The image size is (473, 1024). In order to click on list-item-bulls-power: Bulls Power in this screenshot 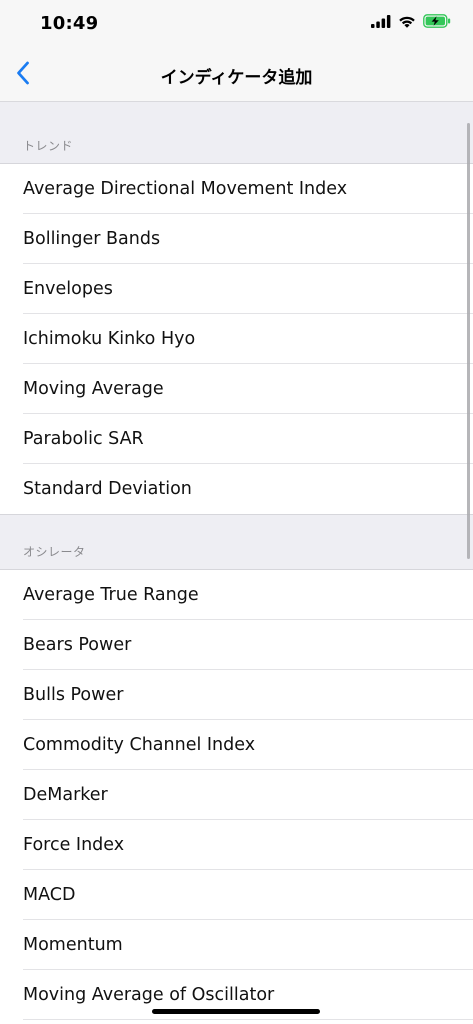, I will do `click(236, 695)`.